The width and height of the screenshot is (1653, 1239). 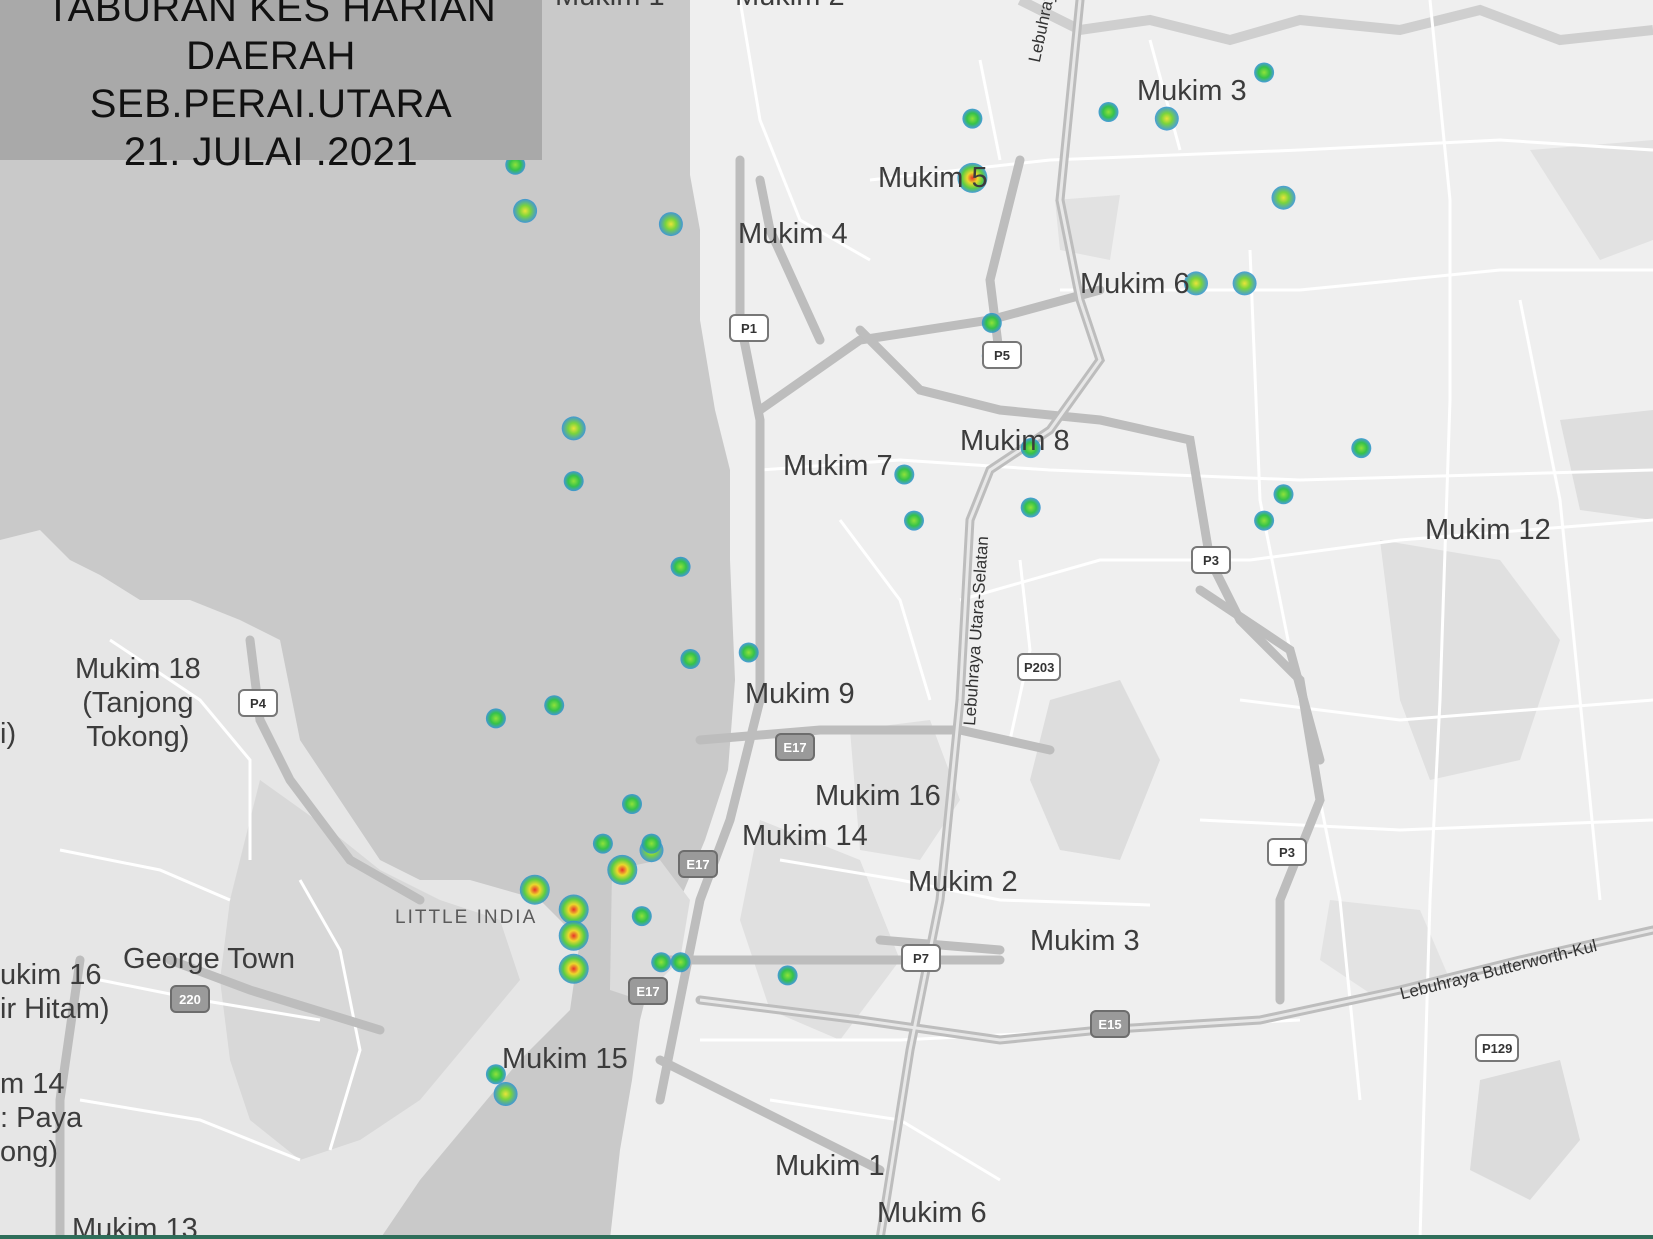 What do you see at coordinates (800, 694) in the screenshot?
I see `label-mukim-9: Mukim 9` at bounding box center [800, 694].